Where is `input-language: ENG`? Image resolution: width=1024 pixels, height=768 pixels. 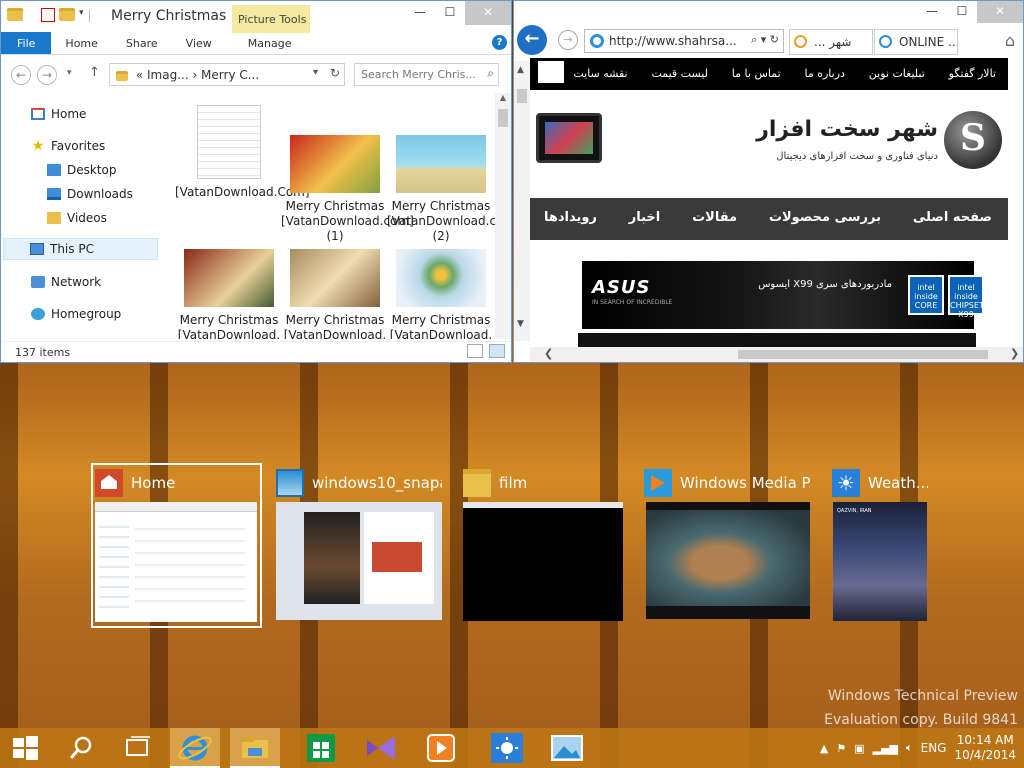
input-language: ENG is located at coordinates (934, 748).